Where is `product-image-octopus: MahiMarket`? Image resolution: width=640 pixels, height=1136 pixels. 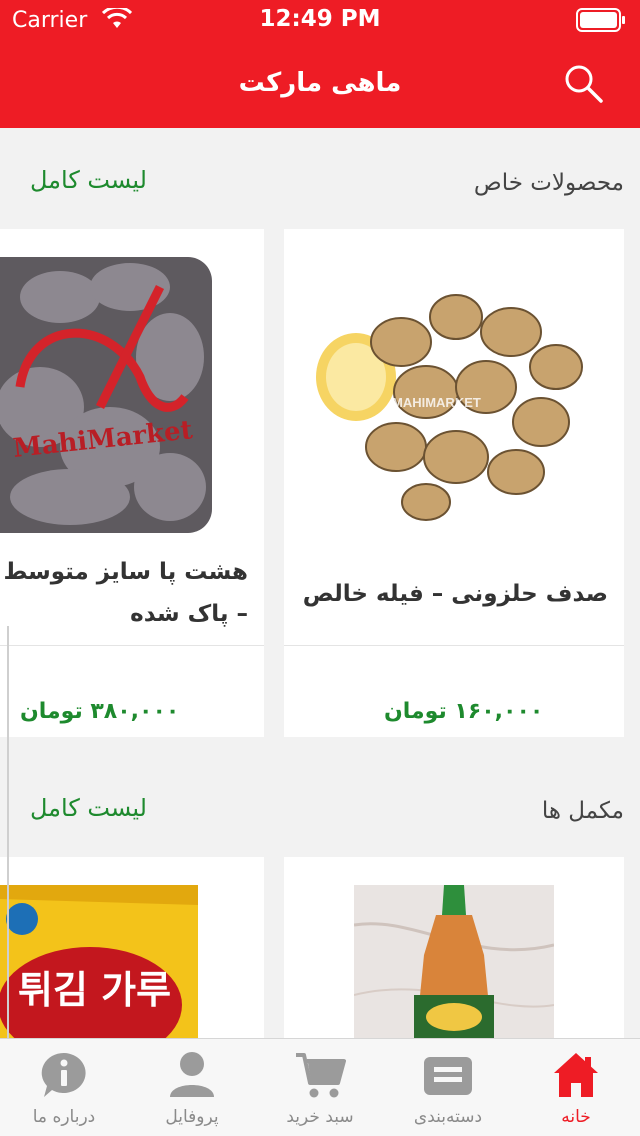 product-image-octopus: MahiMarket is located at coordinates (106, 395).